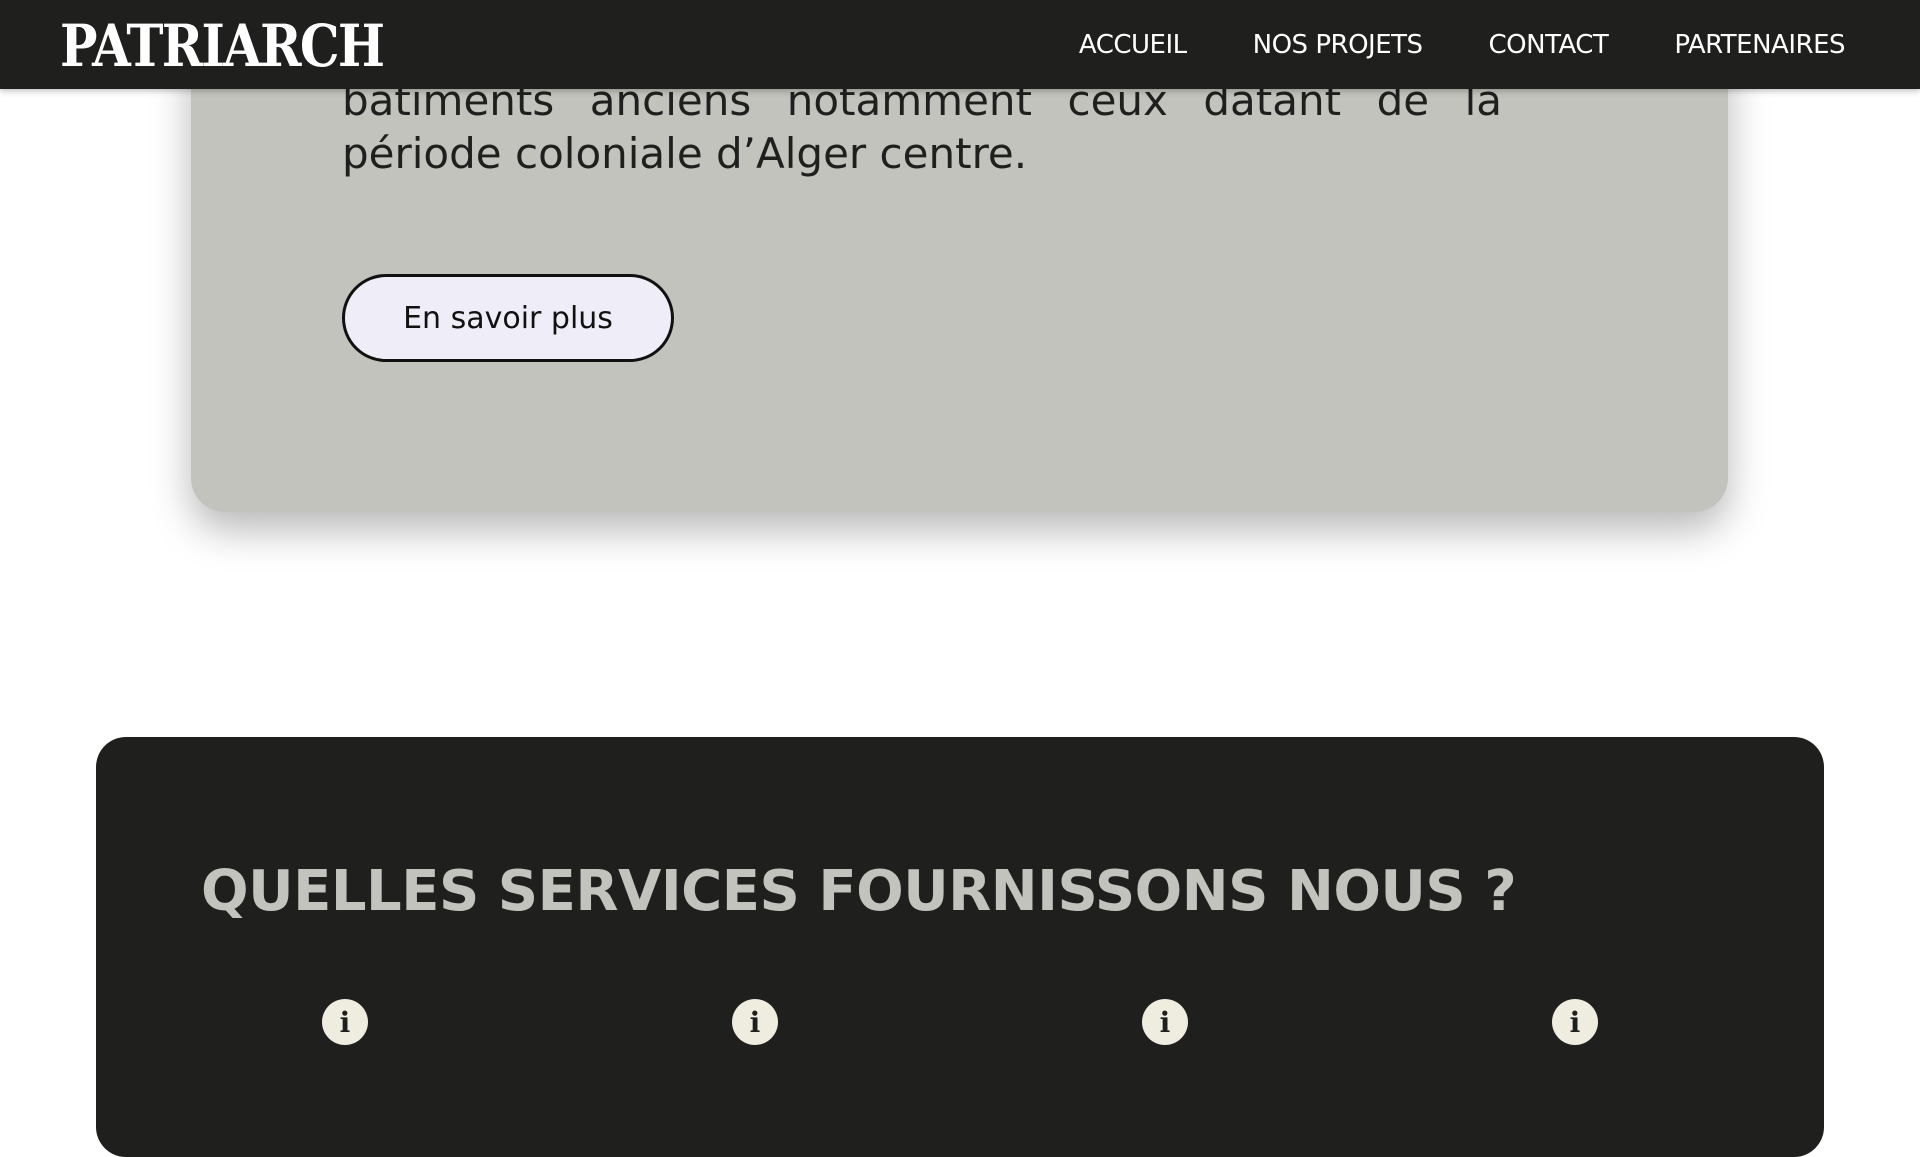  Describe the element at coordinates (859, 891) in the screenshot. I see `services-title: QUELLES SERVICES FOURNISSONS NOUS ?` at that location.